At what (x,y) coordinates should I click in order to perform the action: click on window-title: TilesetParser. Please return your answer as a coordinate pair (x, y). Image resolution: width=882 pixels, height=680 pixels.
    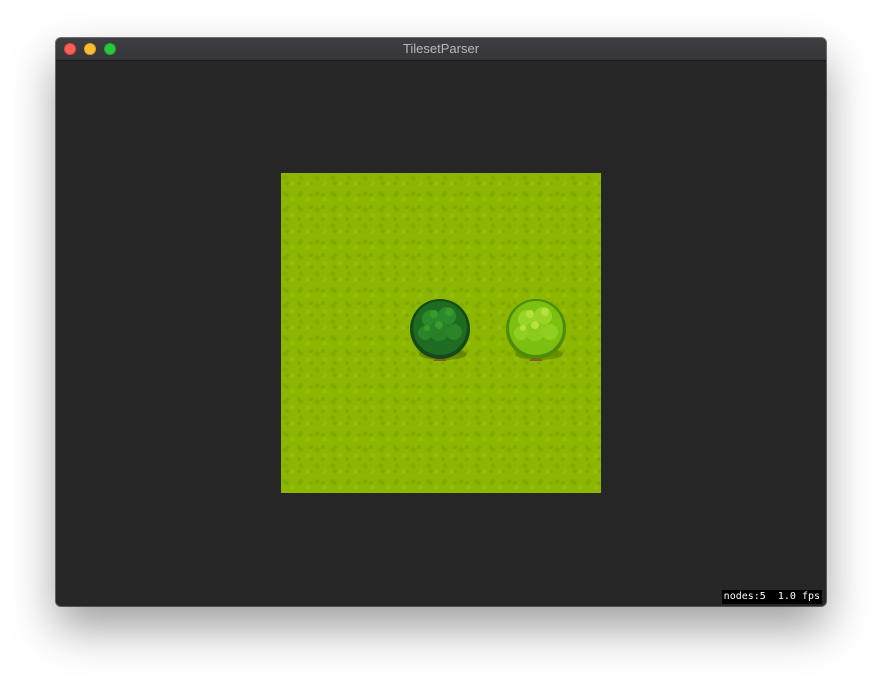
    Looking at the image, I should click on (441, 48).